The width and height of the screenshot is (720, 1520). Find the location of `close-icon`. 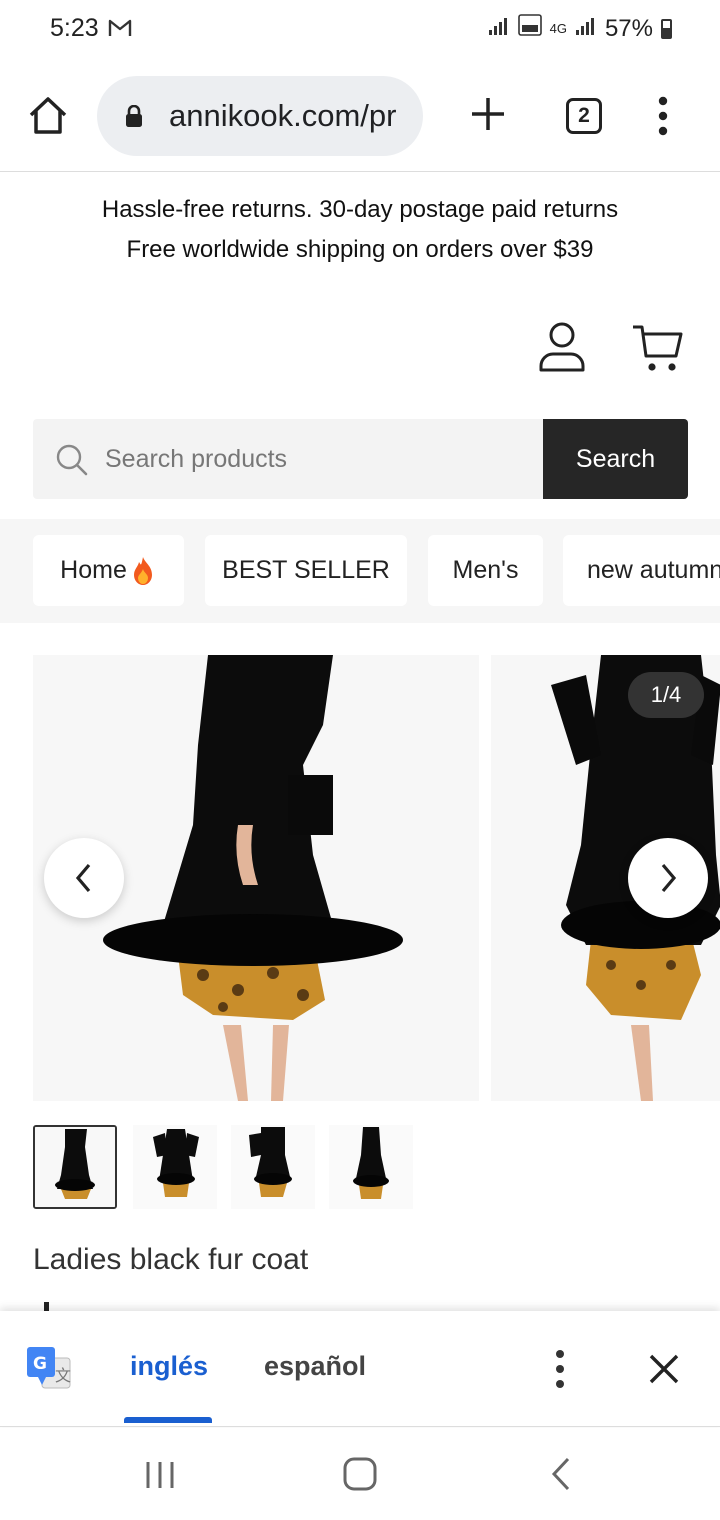

close-icon is located at coordinates (664, 1369).